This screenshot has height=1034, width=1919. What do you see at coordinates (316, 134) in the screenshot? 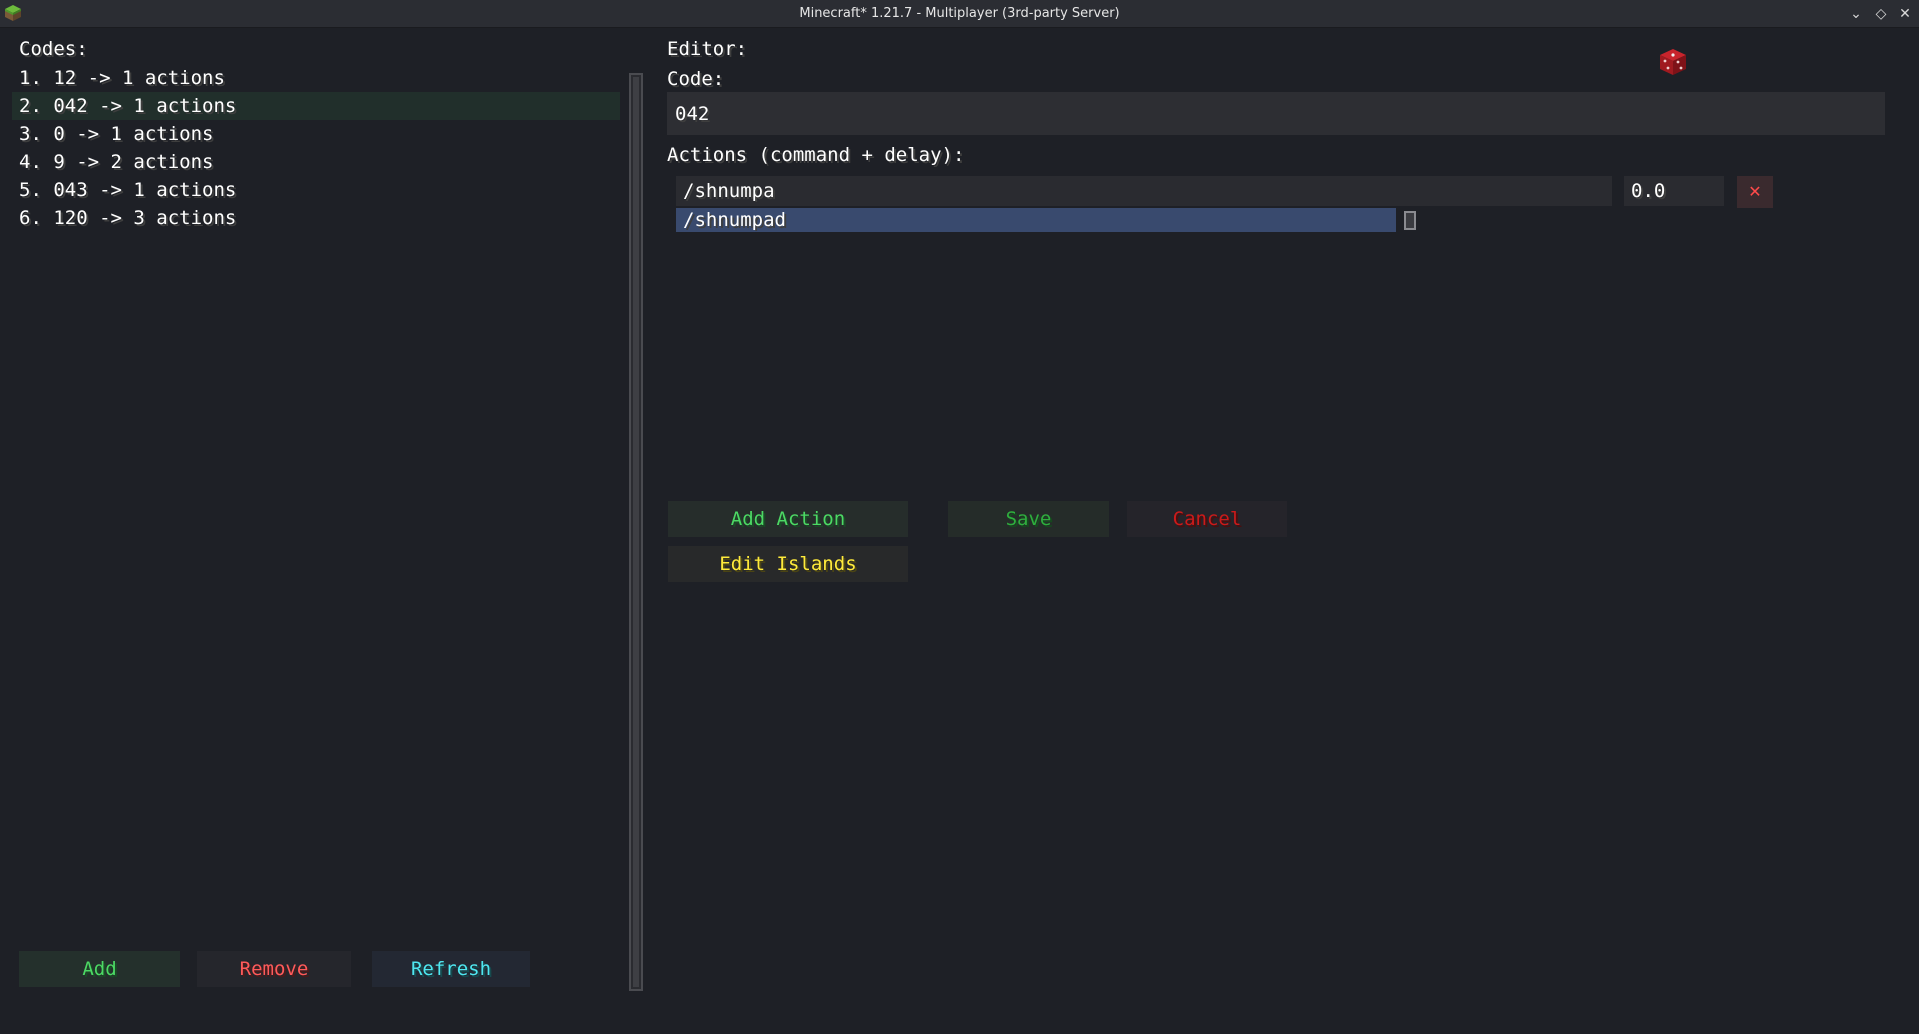
I see `code-list-item: 3. 0 -> 1 actions` at bounding box center [316, 134].